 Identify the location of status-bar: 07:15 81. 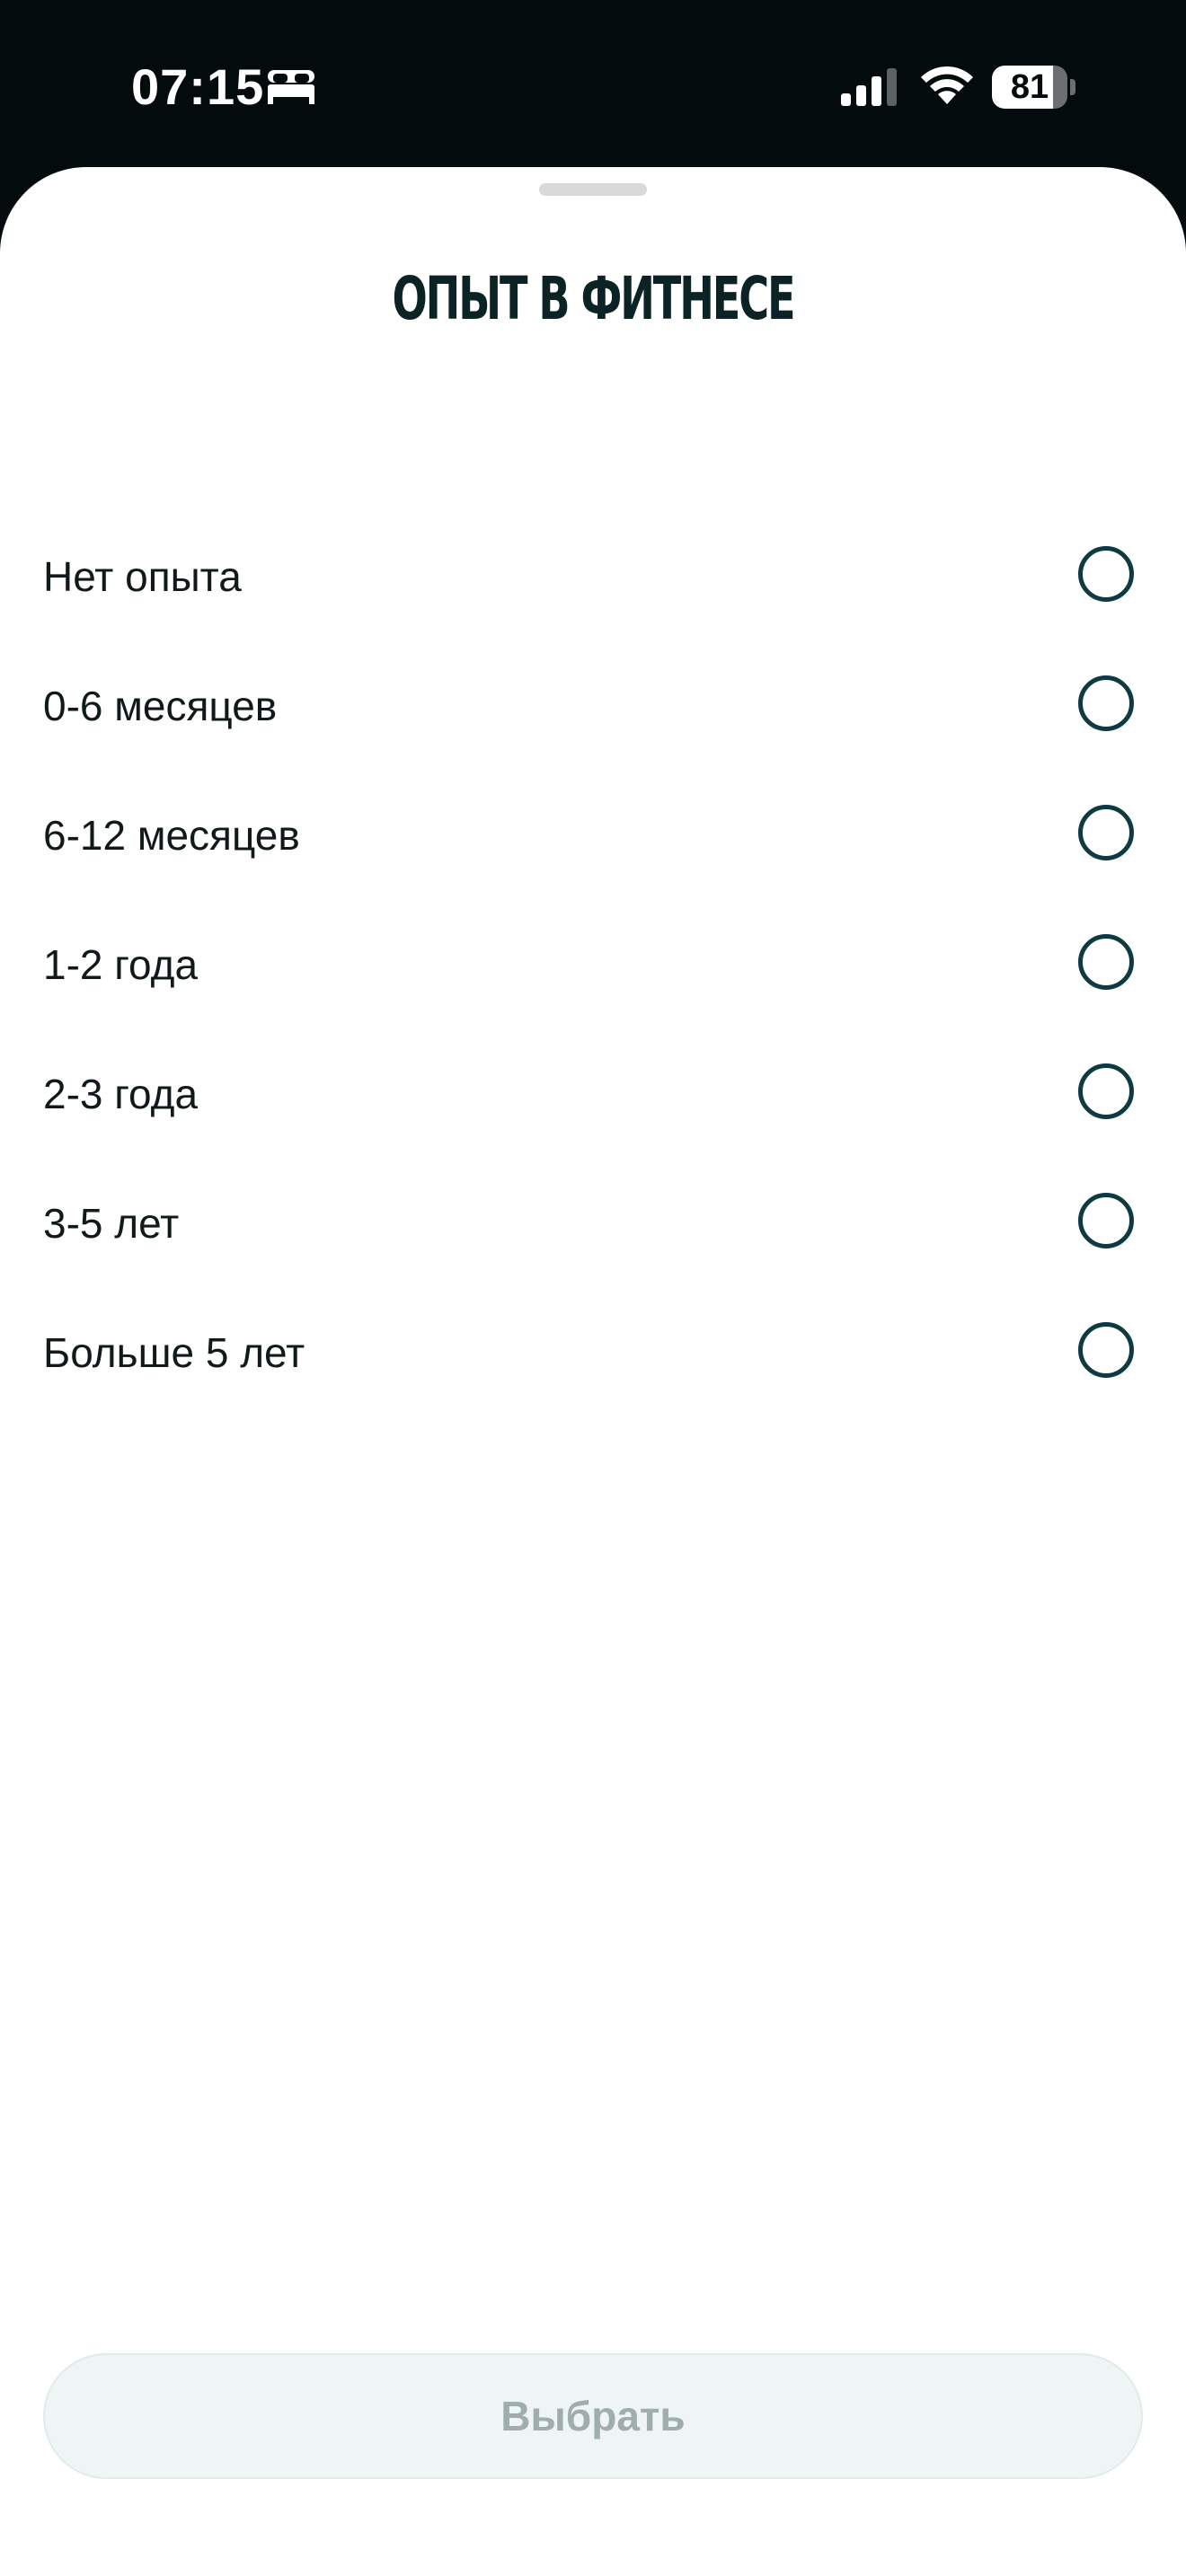
(593, 85).